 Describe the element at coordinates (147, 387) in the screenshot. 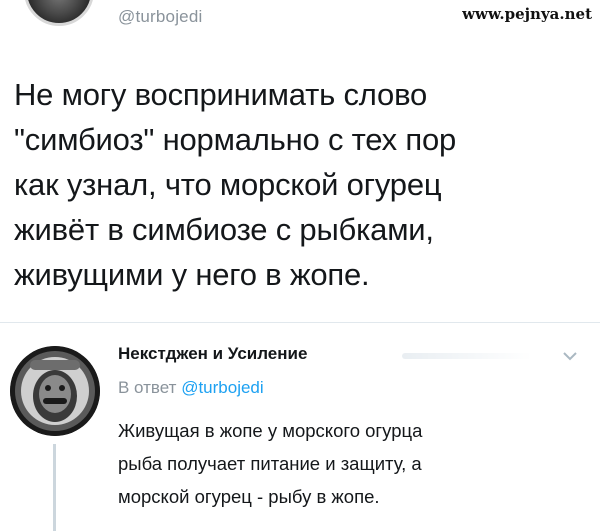

I see `reply-to-prefix: В ответ` at that location.